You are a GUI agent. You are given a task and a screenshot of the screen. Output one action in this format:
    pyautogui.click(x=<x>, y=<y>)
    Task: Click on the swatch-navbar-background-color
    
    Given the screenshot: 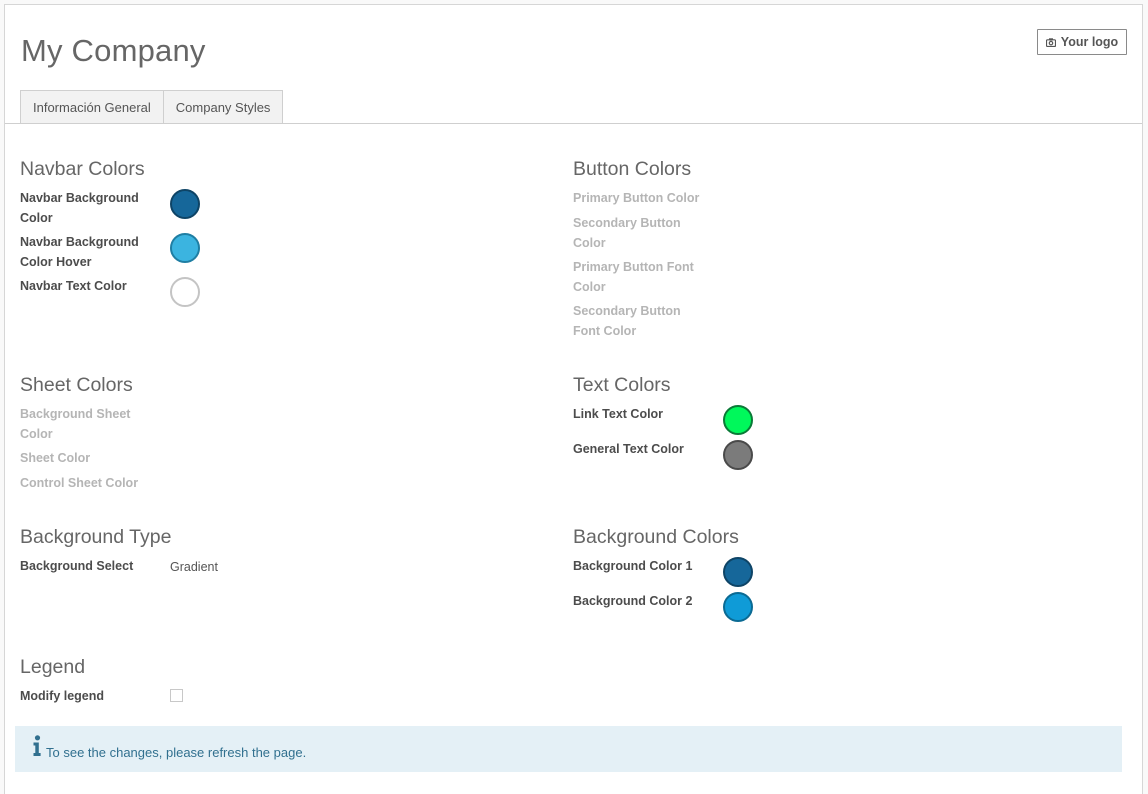 What is the action you would take?
    pyautogui.click(x=185, y=204)
    